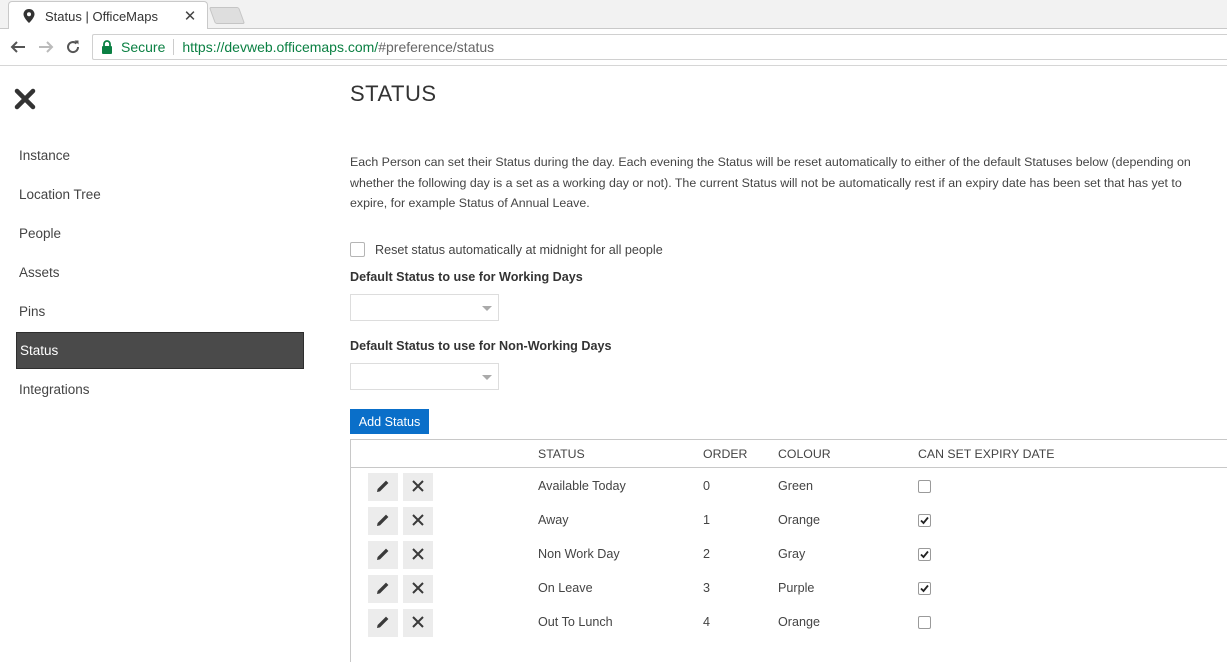  Describe the element at coordinates (29, 16) in the screenshot. I see `map-pin-icon` at that location.